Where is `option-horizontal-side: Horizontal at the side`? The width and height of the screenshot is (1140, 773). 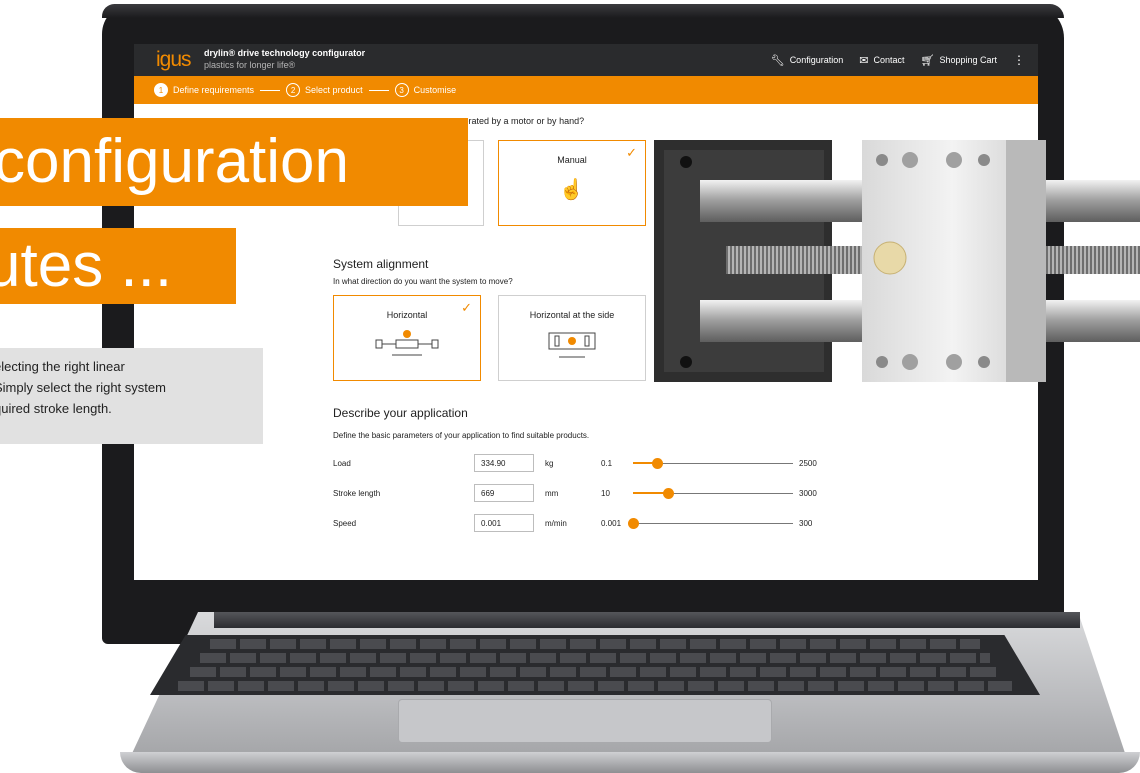 option-horizontal-side: Horizontal at the side is located at coordinates (572, 338).